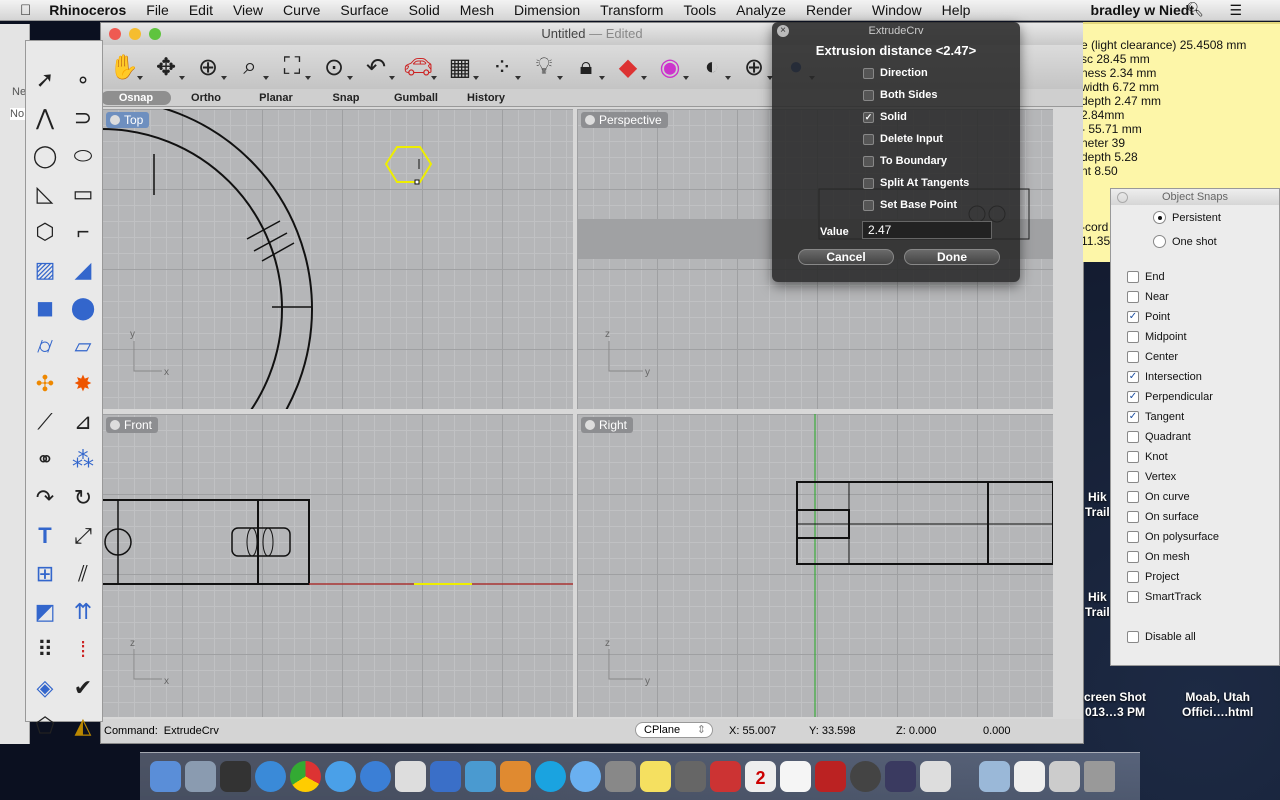 The width and height of the screenshot is (1280, 800). Describe the element at coordinates (1195, 9) in the screenshot. I see `spotlight-search-icon: 🔍︎` at that location.